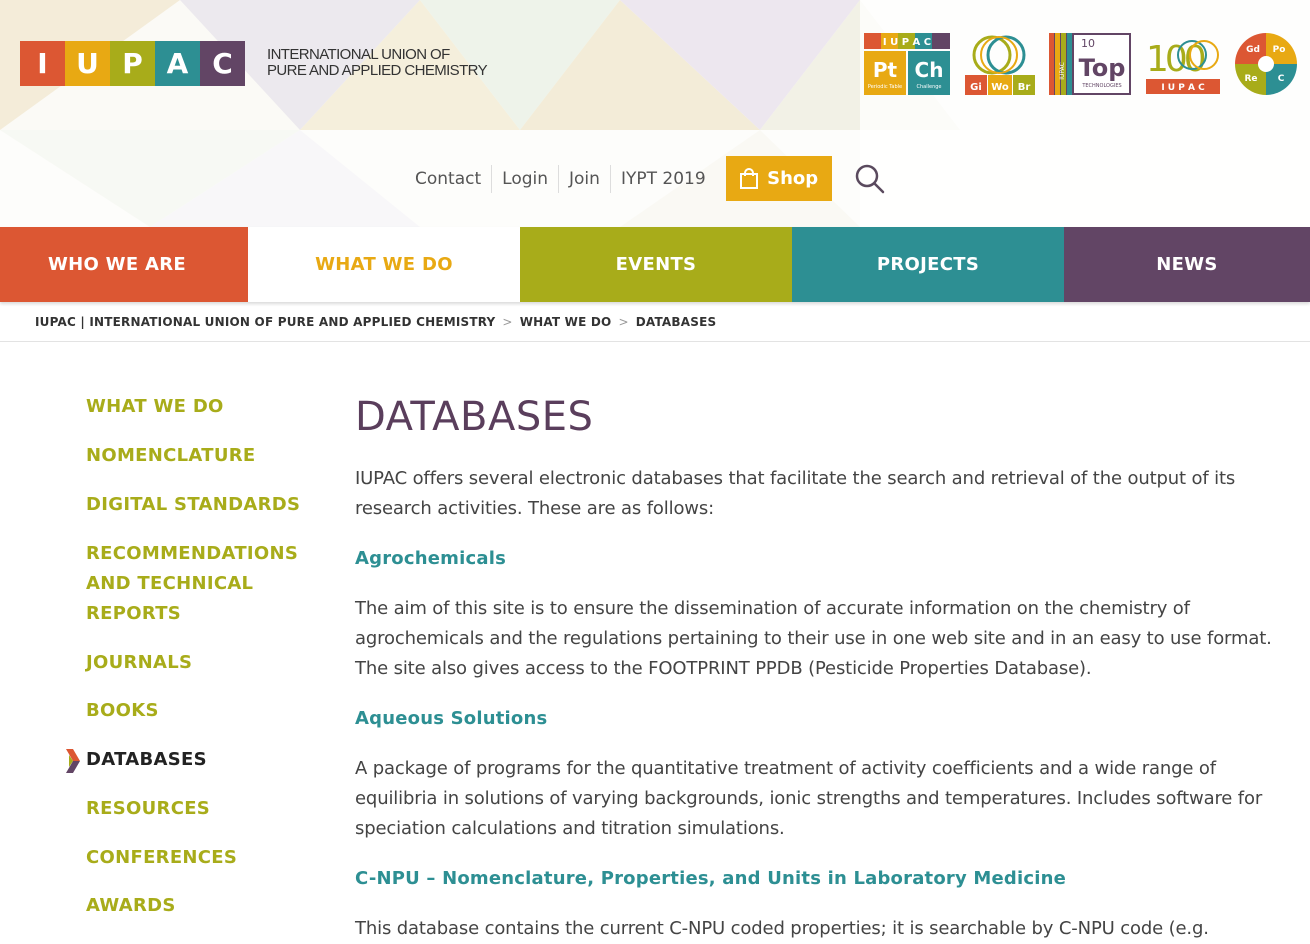 The image size is (1310, 944). What do you see at coordinates (124, 264) in the screenshot?
I see `nav-who-we-are: WHO WE ARE` at bounding box center [124, 264].